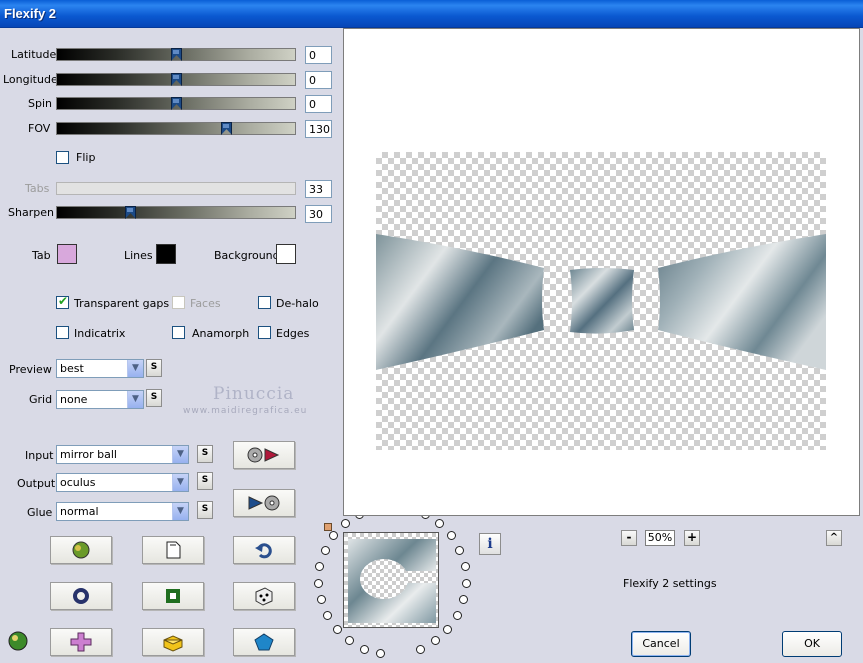 The height and width of the screenshot is (663, 863). Describe the element at coordinates (41, 255) in the screenshot. I see `tab-color-label: Tab` at that location.